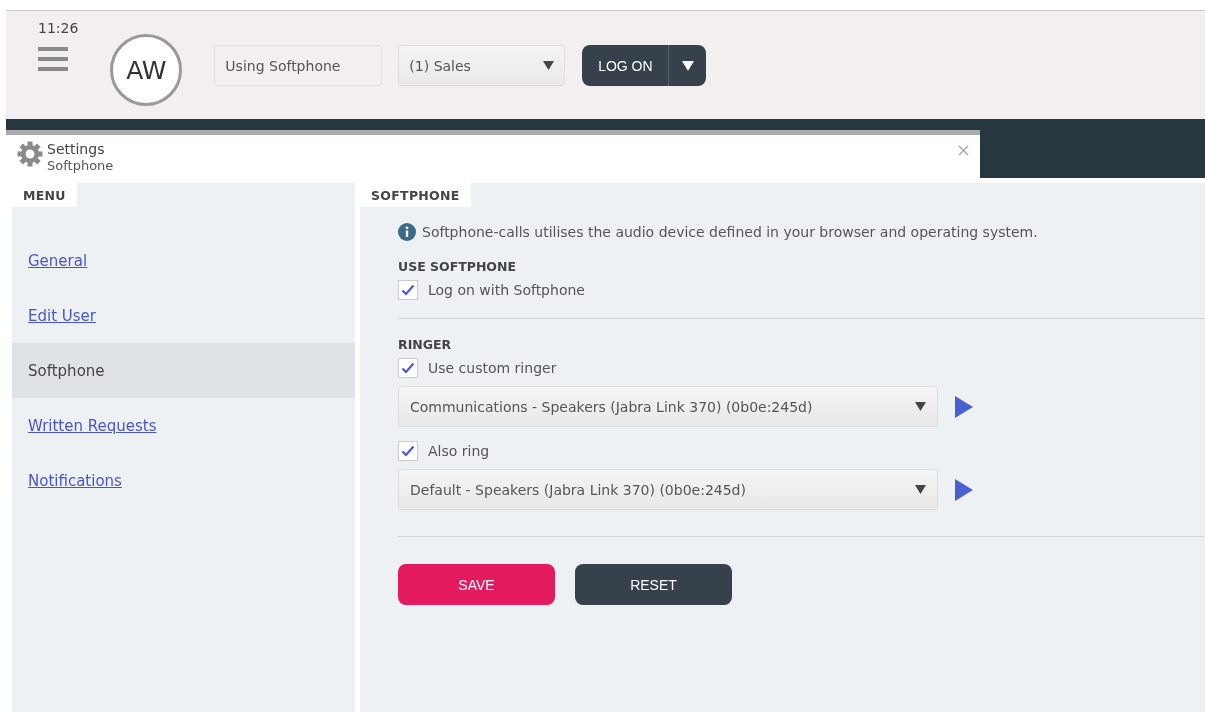  What do you see at coordinates (653, 584) in the screenshot?
I see `reset-button: RESET` at bounding box center [653, 584].